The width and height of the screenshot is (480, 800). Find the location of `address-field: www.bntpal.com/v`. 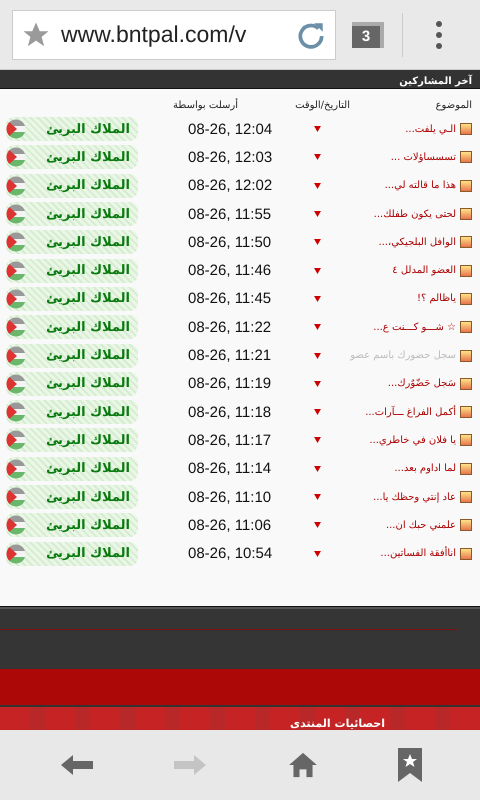

address-field: www.bntpal.com/v is located at coordinates (174, 35).